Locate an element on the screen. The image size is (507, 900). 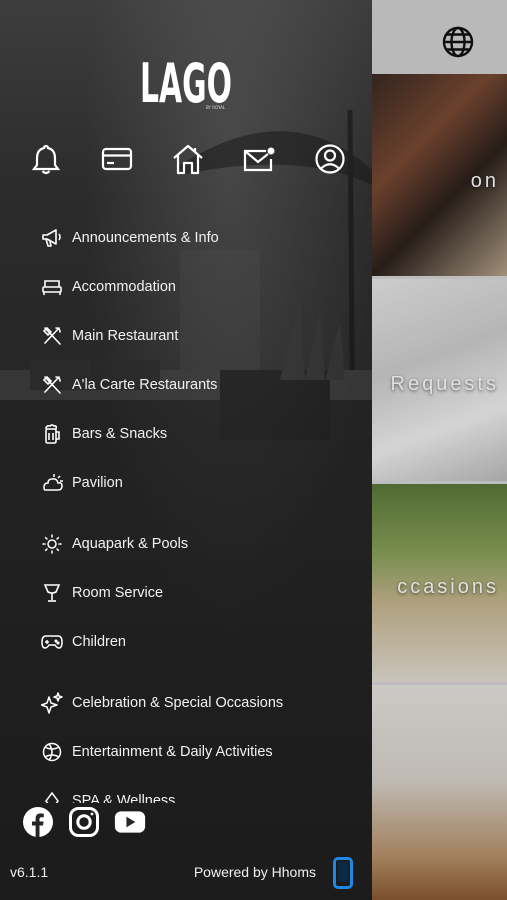
cloud-sun-icon is located at coordinates (52, 483).